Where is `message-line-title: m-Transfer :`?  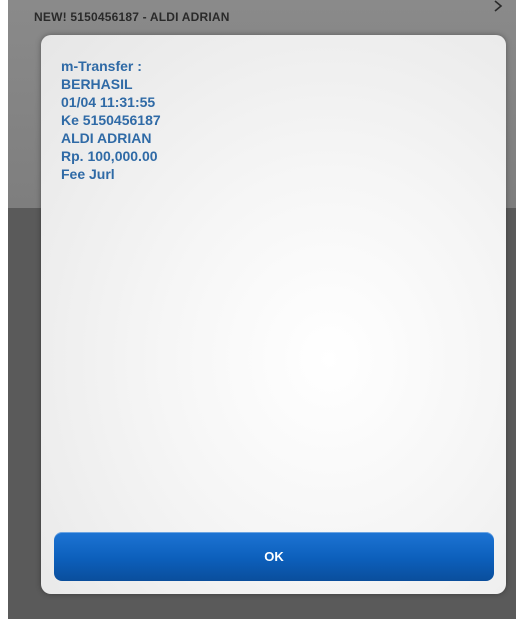 message-line-title: m-Transfer : is located at coordinates (101, 66).